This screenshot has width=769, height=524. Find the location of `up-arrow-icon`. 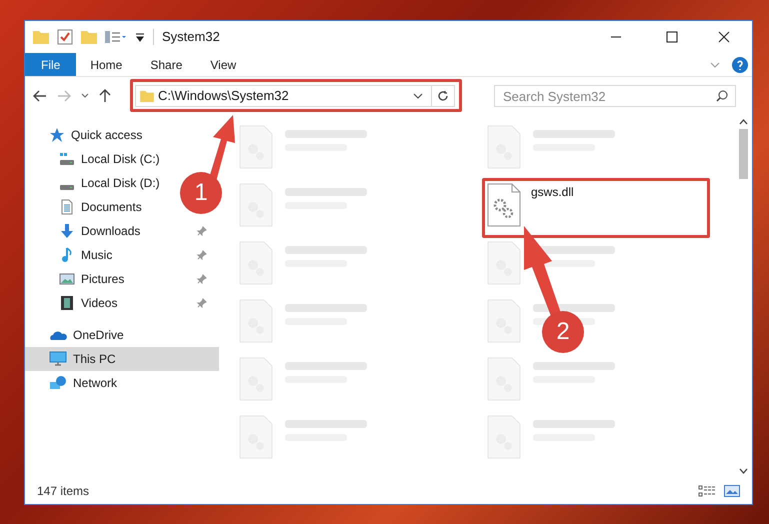

up-arrow-icon is located at coordinates (105, 96).